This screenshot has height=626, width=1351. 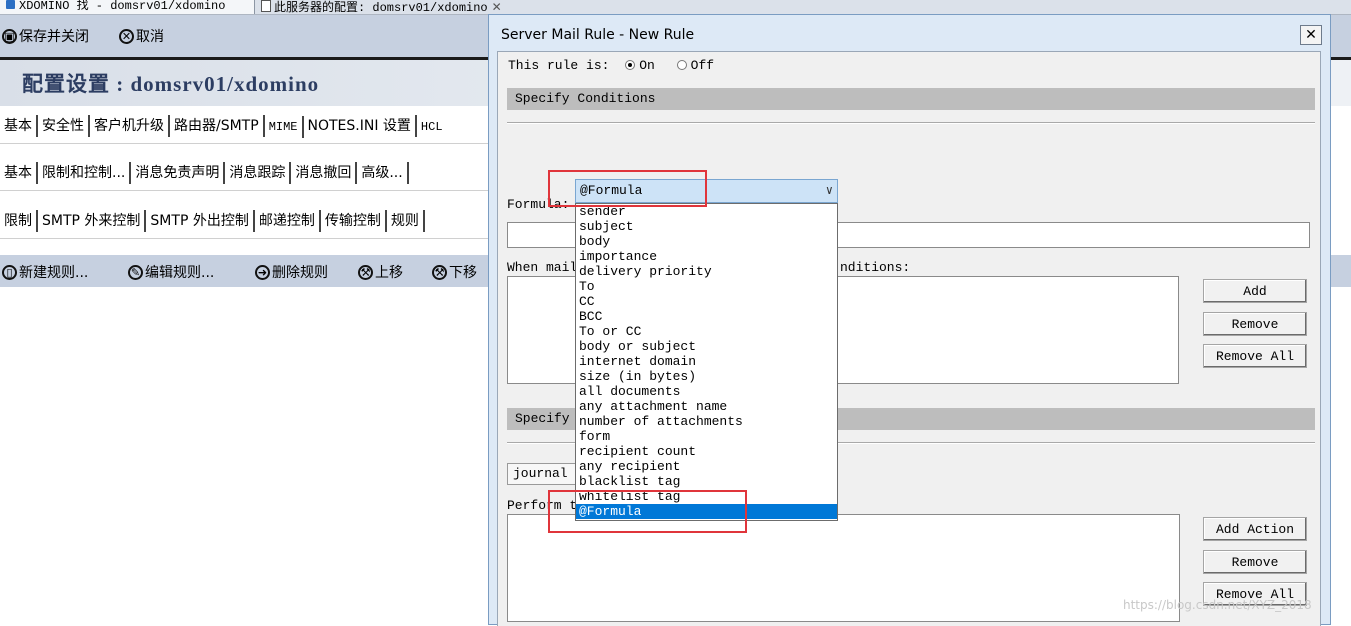 I want to click on list-item: blacklist tag, so click(x=706, y=481).